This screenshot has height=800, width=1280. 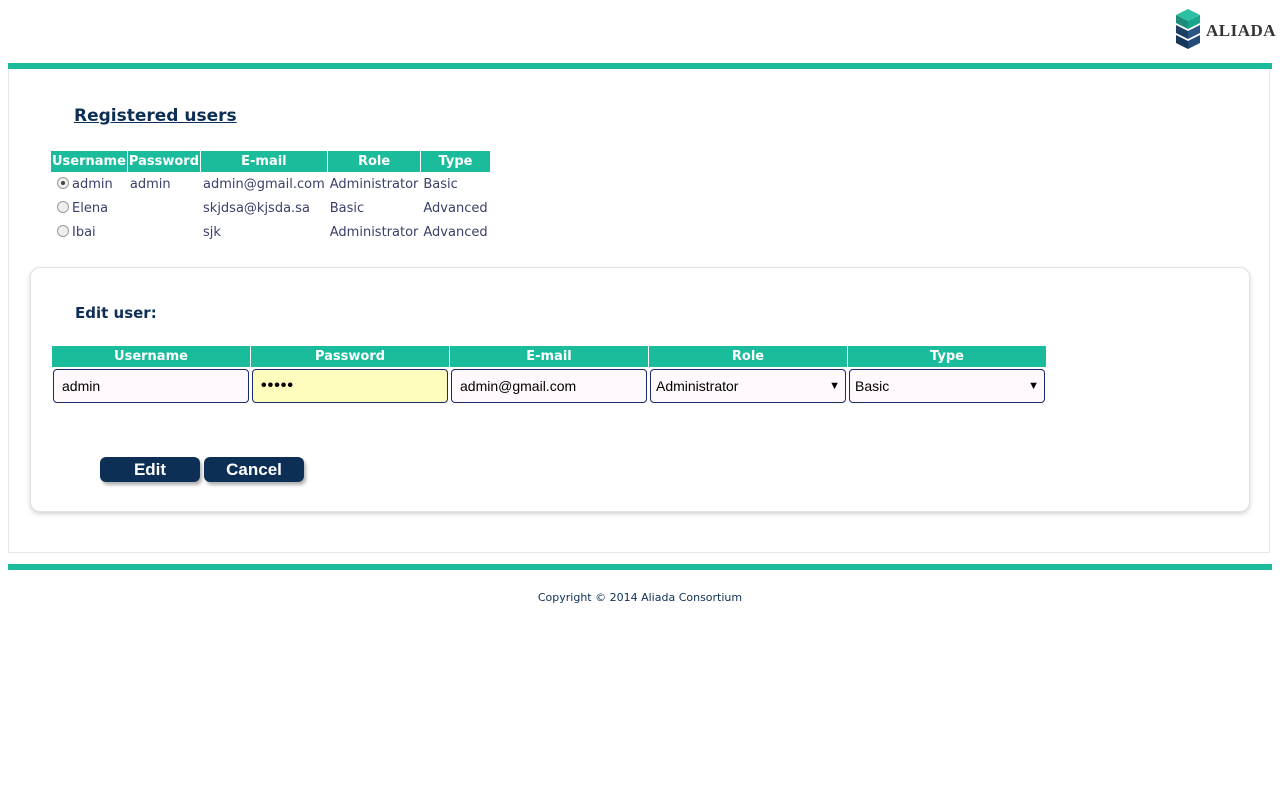 What do you see at coordinates (150, 184) in the screenshot?
I see `cell-password: admin` at bounding box center [150, 184].